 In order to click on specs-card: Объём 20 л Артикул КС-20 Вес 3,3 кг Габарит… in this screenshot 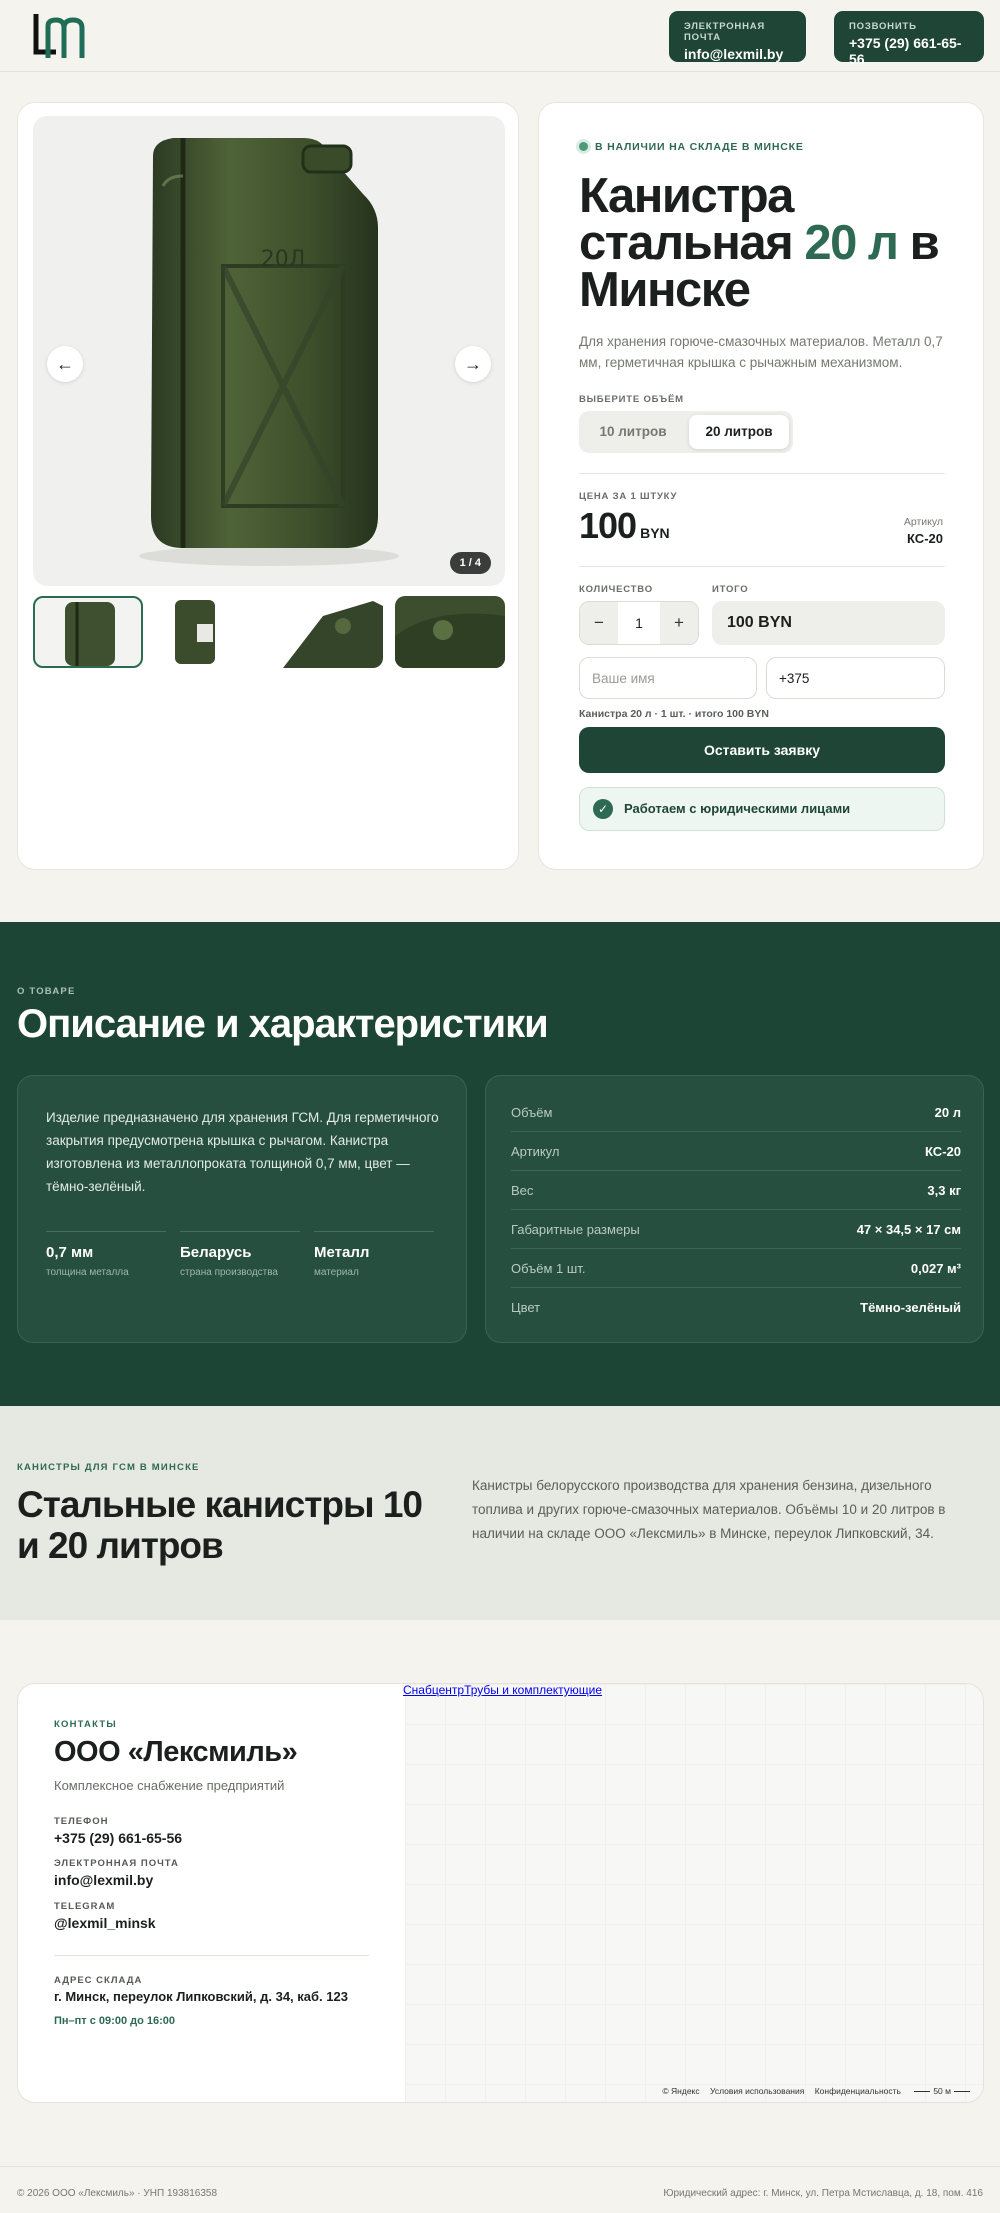, I will do `click(734, 1209)`.